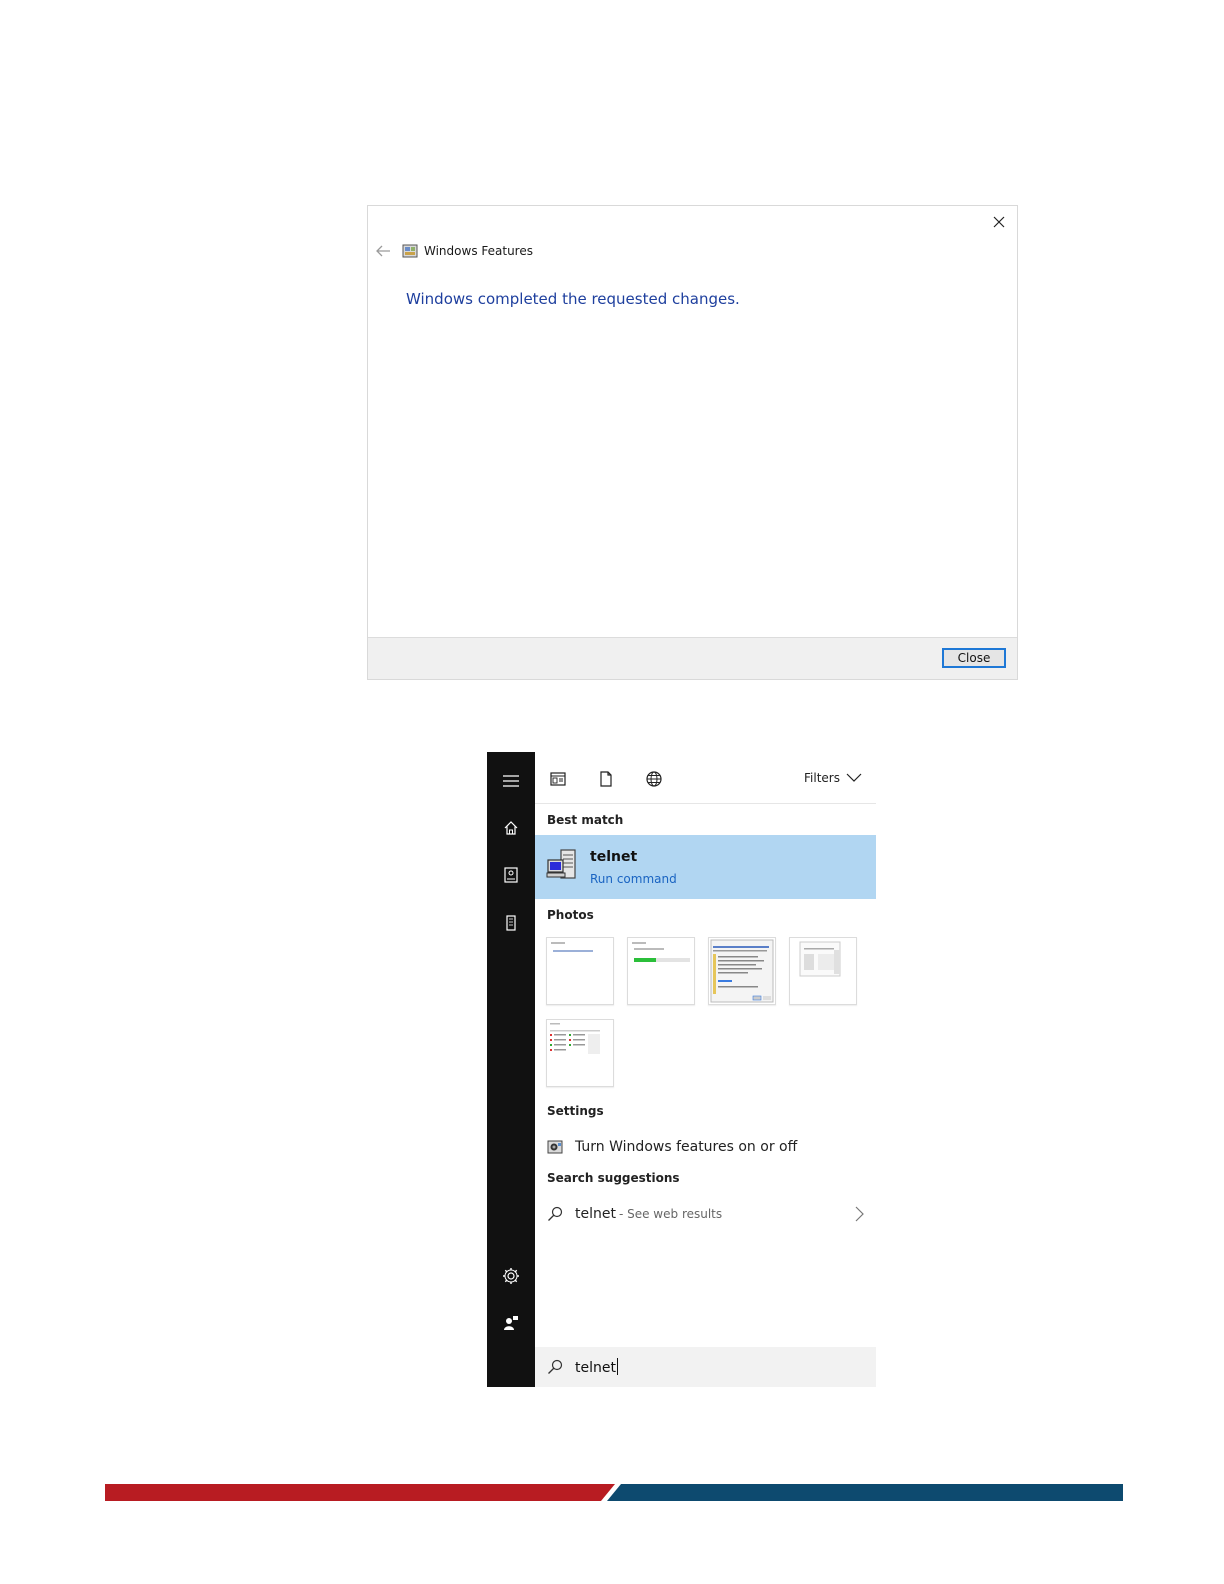 The width and height of the screenshot is (1224, 1584). I want to click on settings-result-item: Turn Windows features on or off, so click(672, 1147).